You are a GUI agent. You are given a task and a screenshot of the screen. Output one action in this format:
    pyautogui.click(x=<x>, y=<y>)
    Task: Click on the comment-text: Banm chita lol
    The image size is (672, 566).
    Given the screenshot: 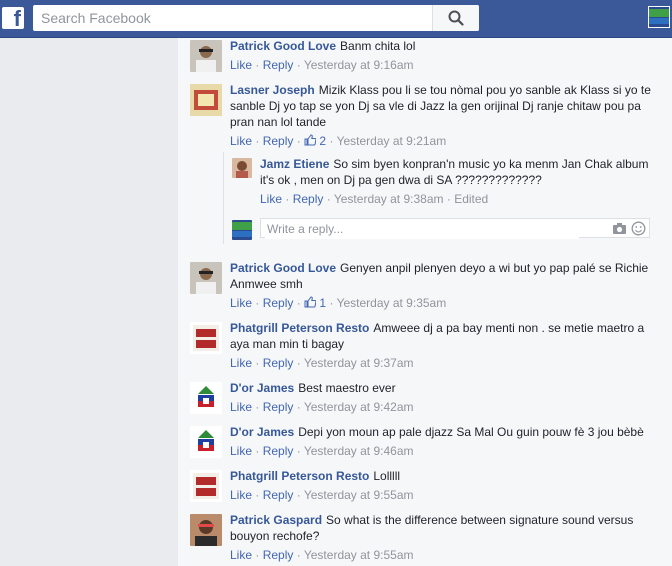 What is the action you would take?
    pyautogui.click(x=378, y=46)
    